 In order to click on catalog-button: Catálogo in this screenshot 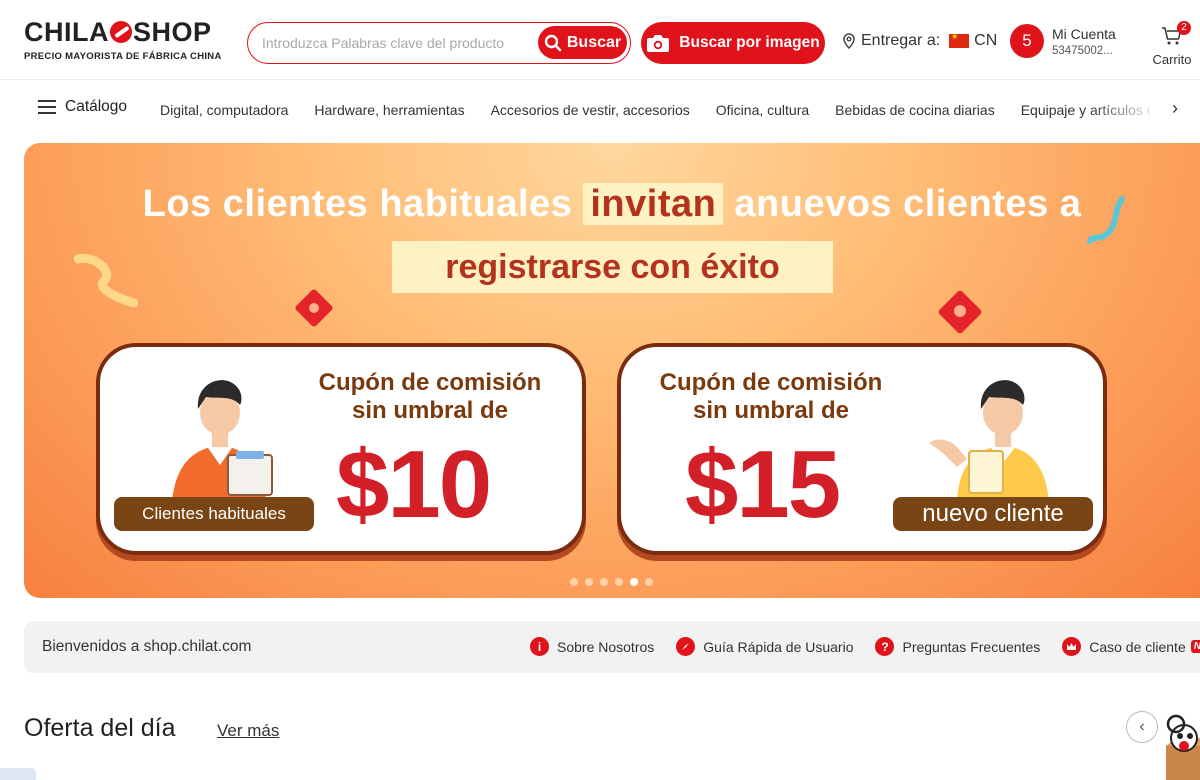, I will do `click(82, 107)`.